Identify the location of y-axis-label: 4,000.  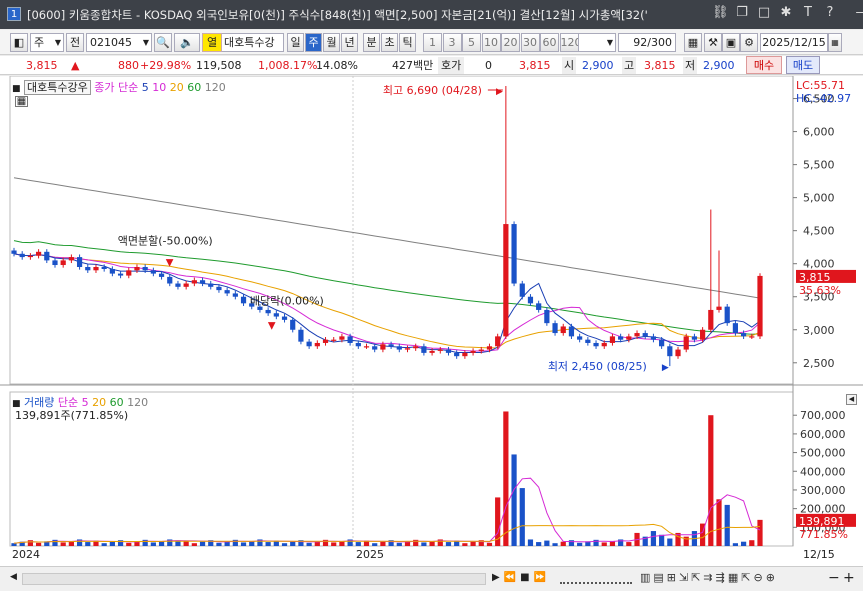
(819, 264).